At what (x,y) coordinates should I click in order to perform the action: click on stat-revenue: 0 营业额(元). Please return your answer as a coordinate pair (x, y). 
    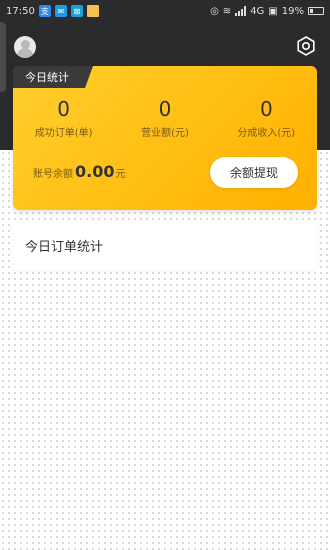
    Looking at the image, I should click on (164, 121).